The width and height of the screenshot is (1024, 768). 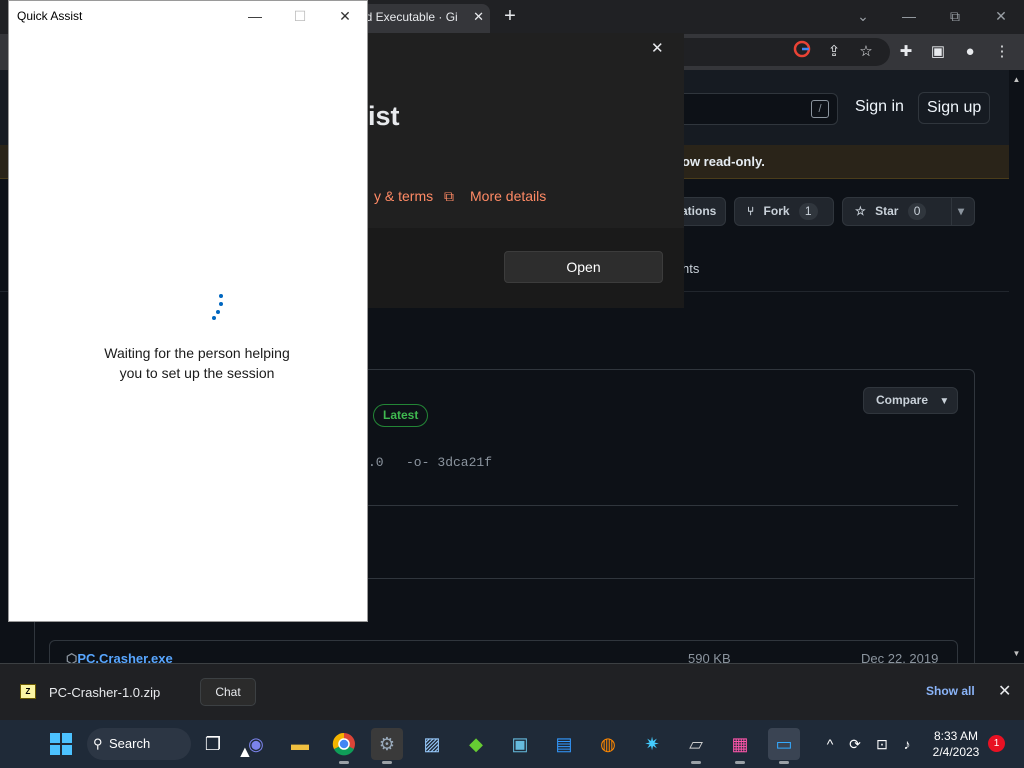 I want to click on remote-desktop-icon: ▣, so click(x=520, y=744).